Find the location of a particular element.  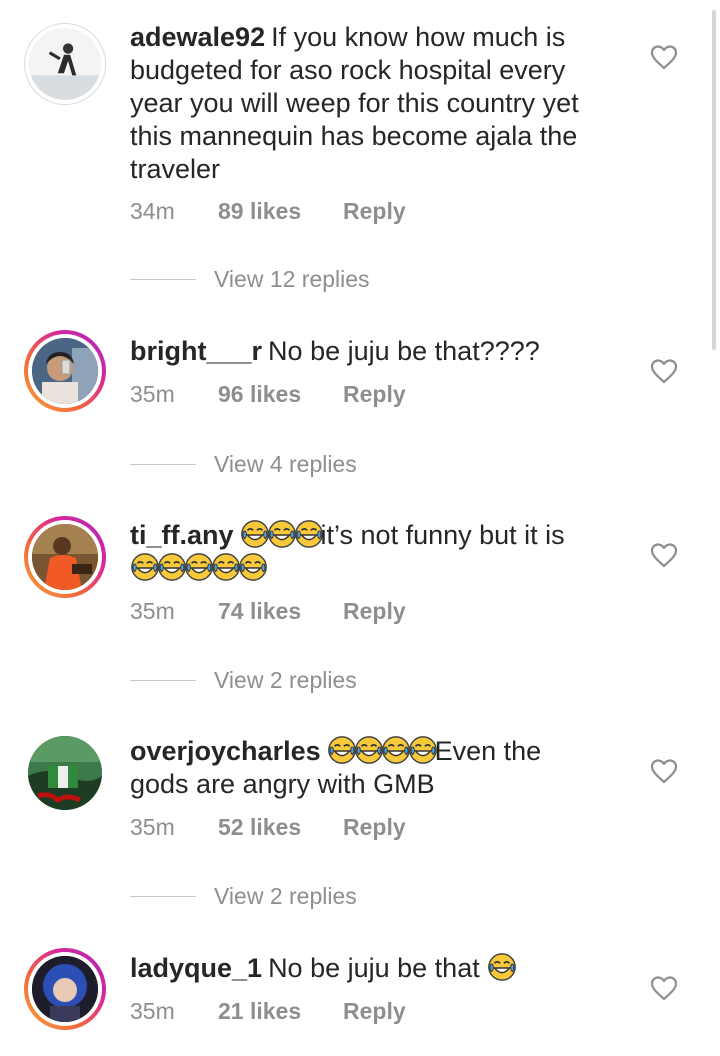

comment-text: ti_ff.any it’s not funny but it is is located at coordinates (375, 552).